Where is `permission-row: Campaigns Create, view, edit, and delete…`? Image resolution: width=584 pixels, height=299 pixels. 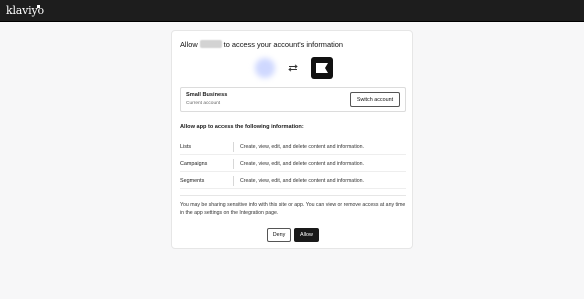
permission-row: Campaigns Create, view, edit, and delete… is located at coordinates (293, 164).